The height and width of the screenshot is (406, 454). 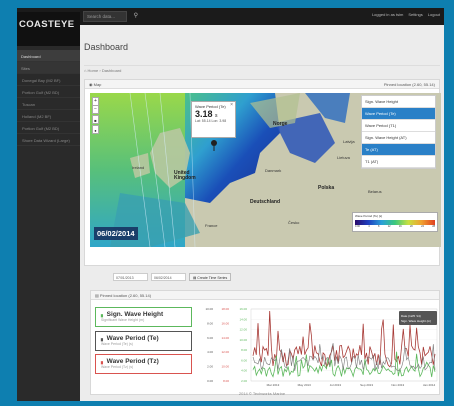 What do you see at coordinates (130, 277) in the screenshot?
I see `date-from-field: 07/01/2013` at bounding box center [130, 277].